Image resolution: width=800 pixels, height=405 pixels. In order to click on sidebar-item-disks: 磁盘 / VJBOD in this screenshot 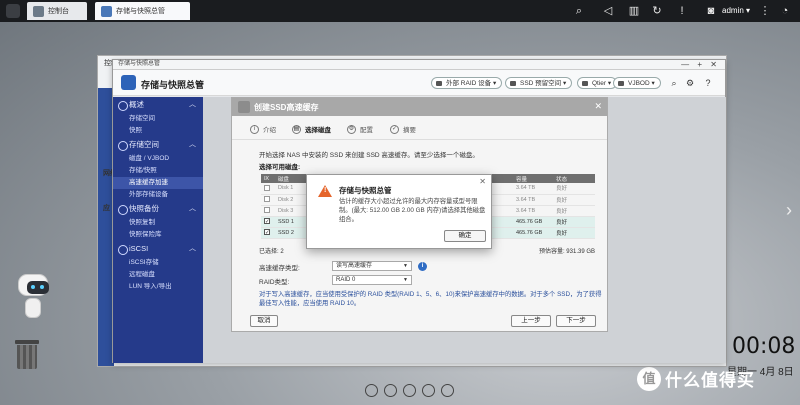, I will do `click(158, 159)`.